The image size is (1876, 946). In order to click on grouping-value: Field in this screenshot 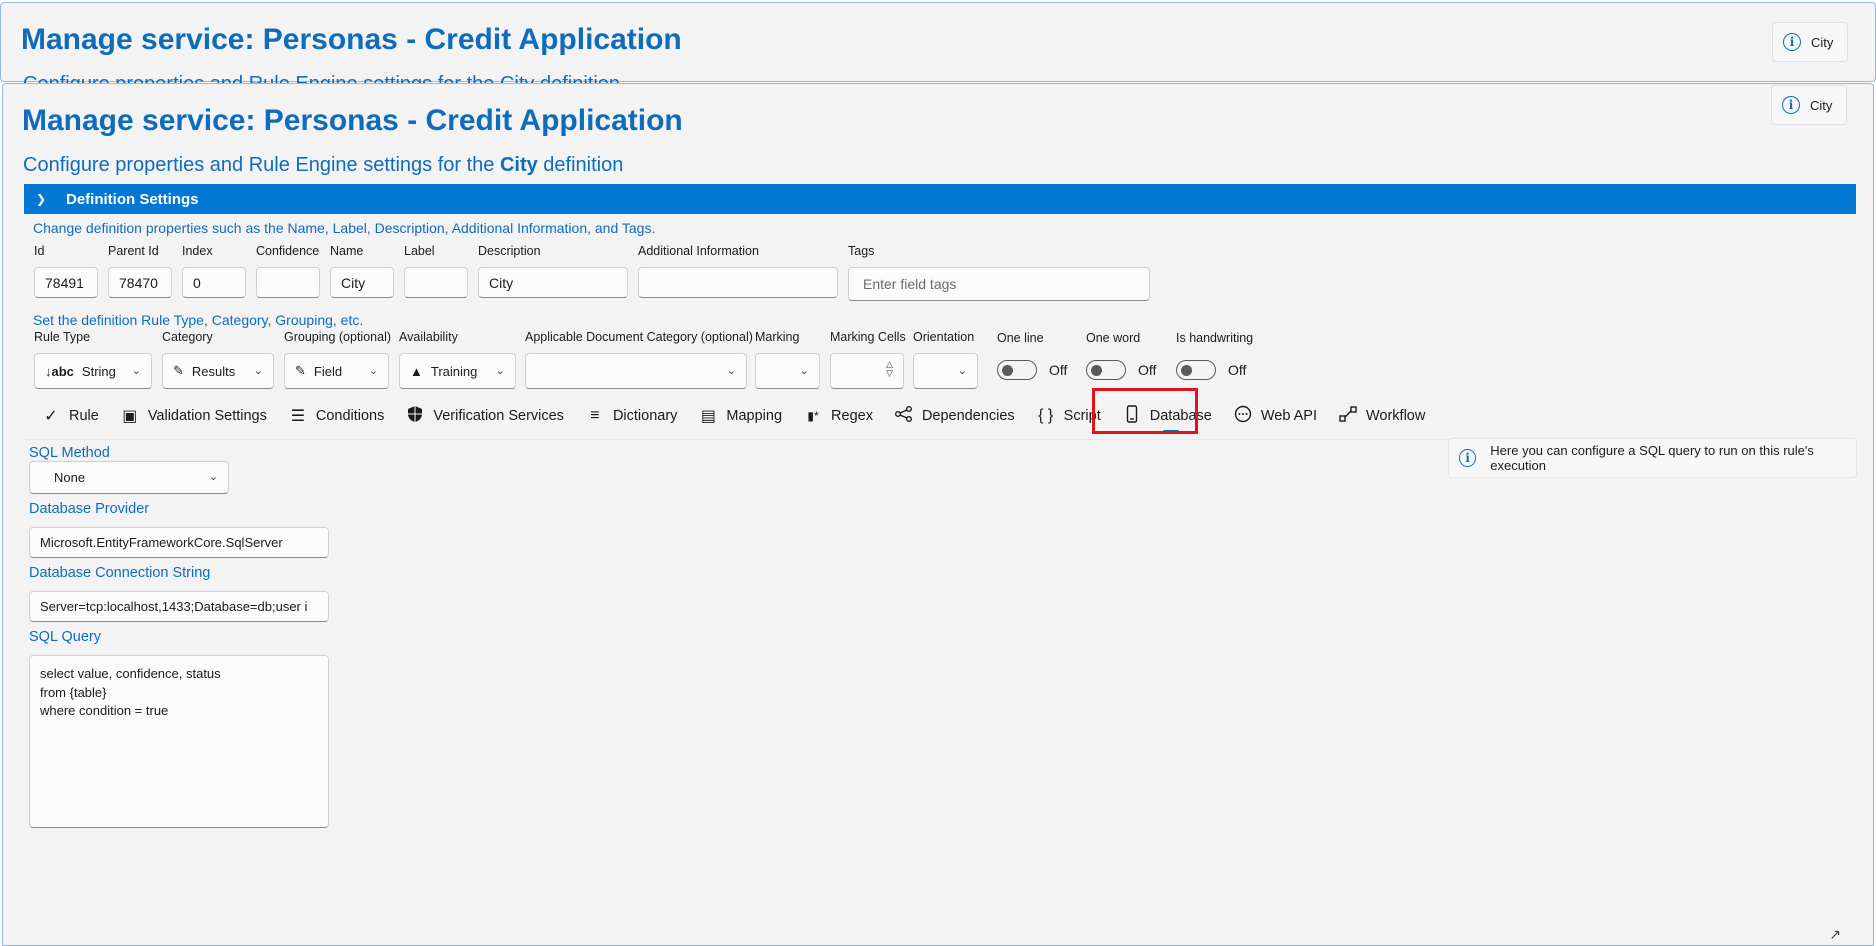, I will do `click(328, 371)`.